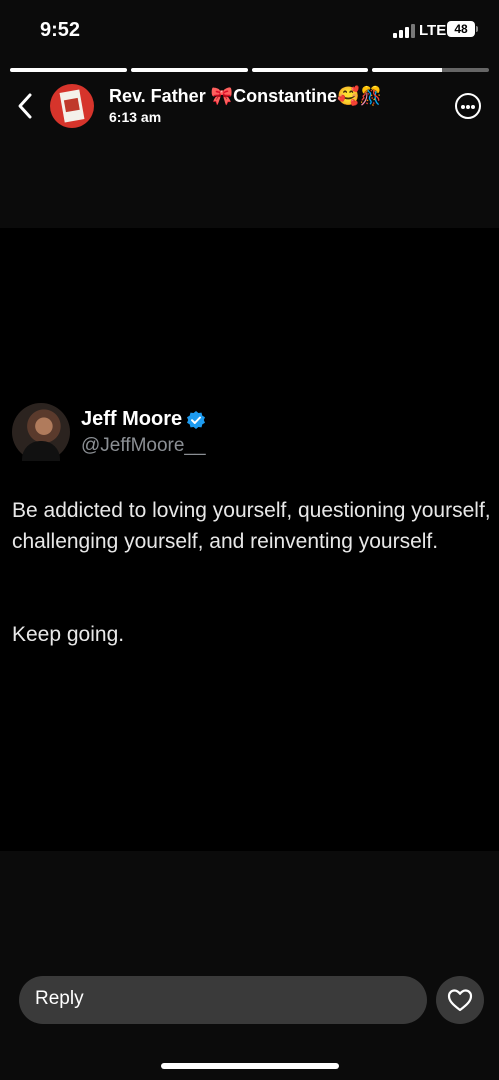 The image size is (499, 1080). I want to click on author-handle: @JeffMoore__, so click(143, 445).